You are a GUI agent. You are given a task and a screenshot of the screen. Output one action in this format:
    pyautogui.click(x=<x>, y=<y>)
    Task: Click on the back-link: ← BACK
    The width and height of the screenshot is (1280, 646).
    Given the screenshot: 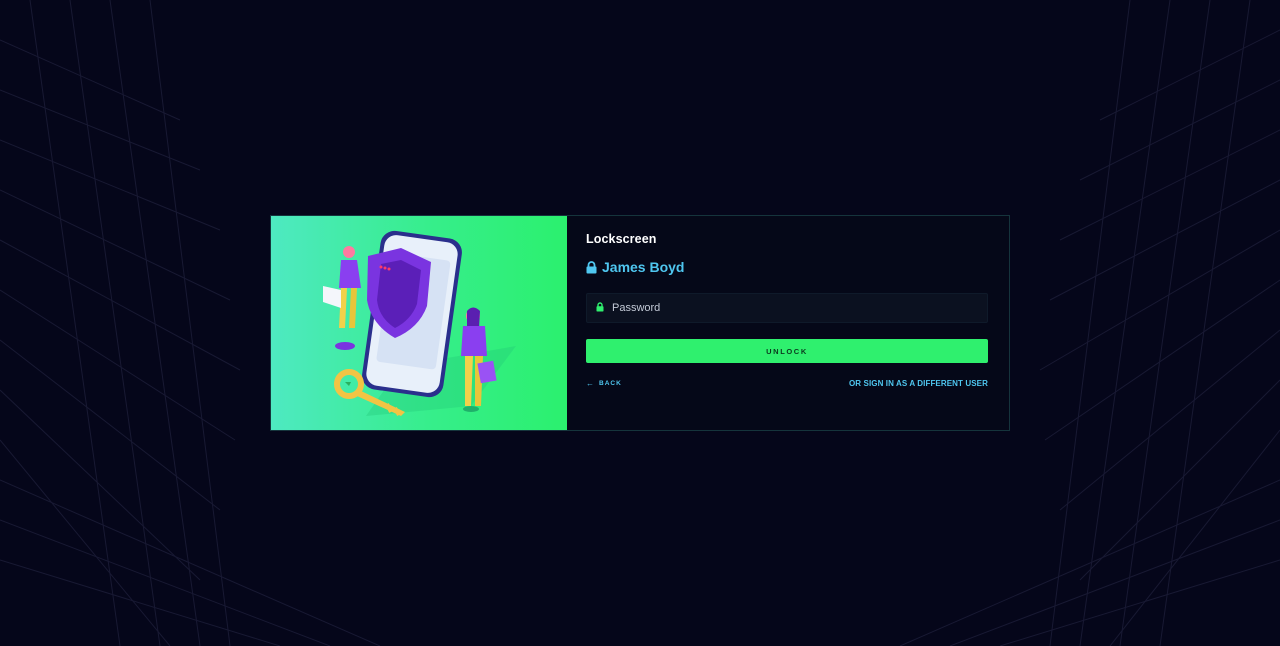 What is the action you would take?
    pyautogui.click(x=604, y=383)
    